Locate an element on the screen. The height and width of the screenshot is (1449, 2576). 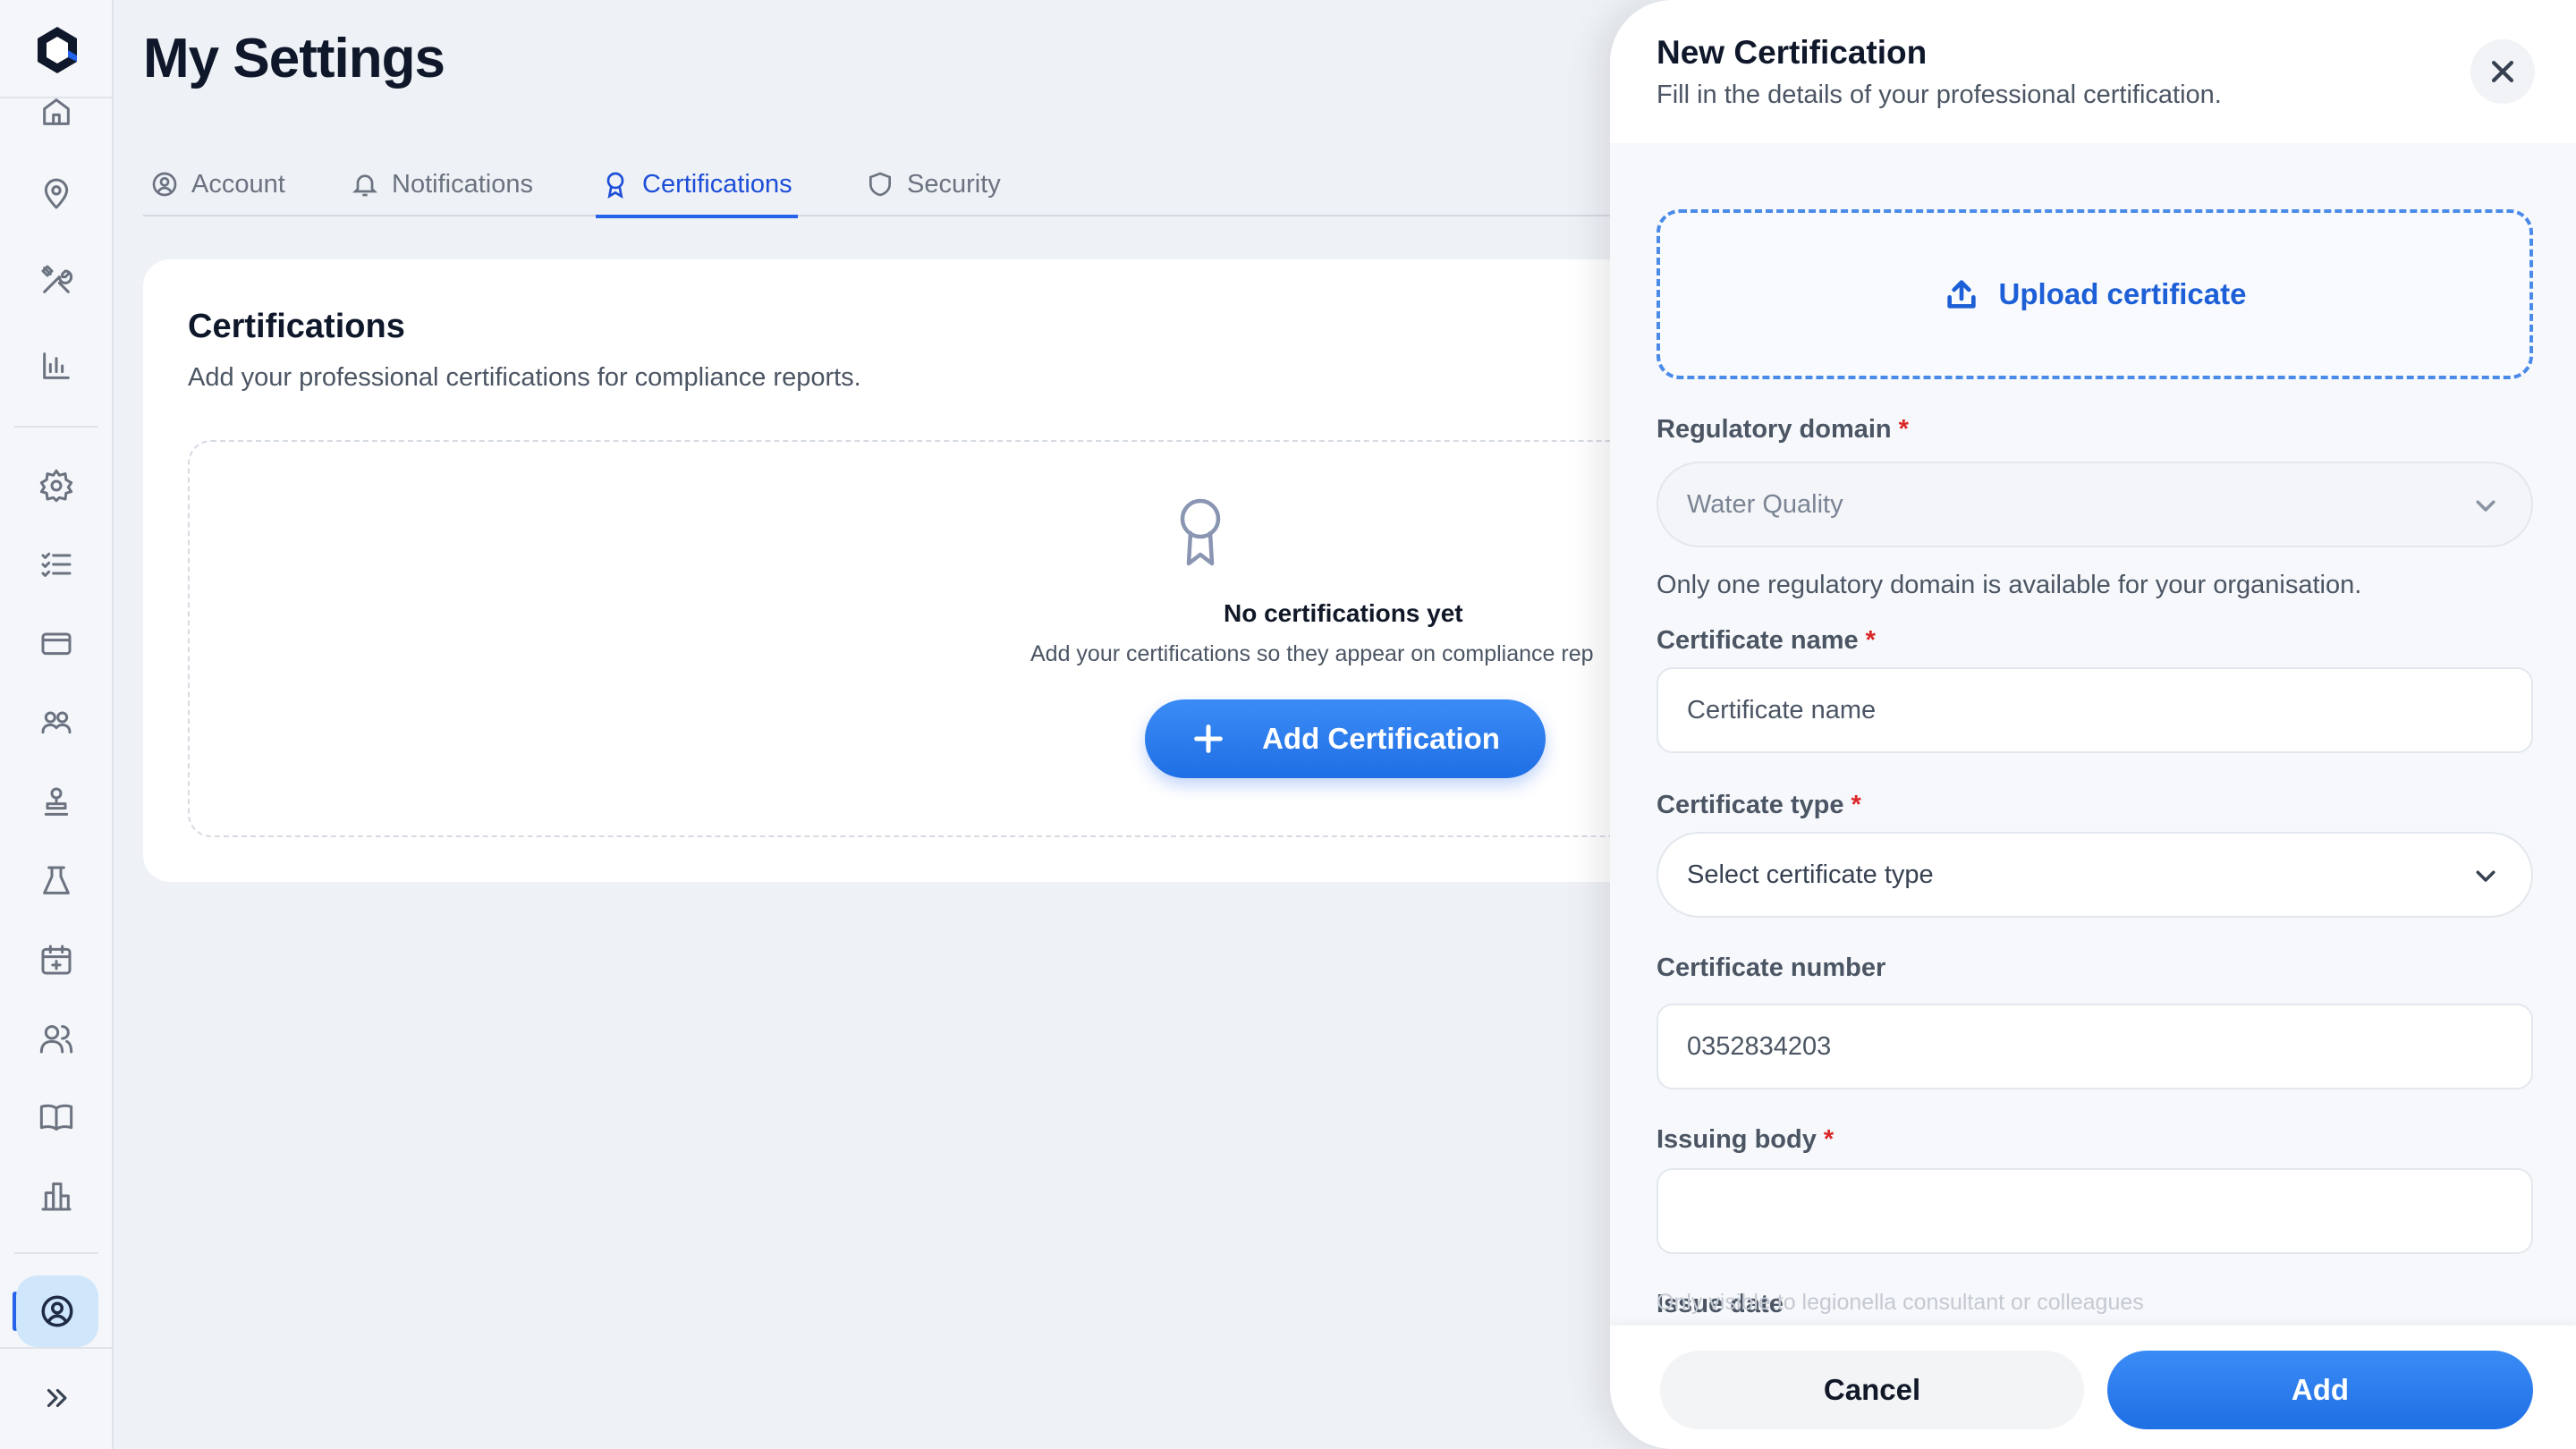
bar-chart-icon is located at coordinates (56, 365).